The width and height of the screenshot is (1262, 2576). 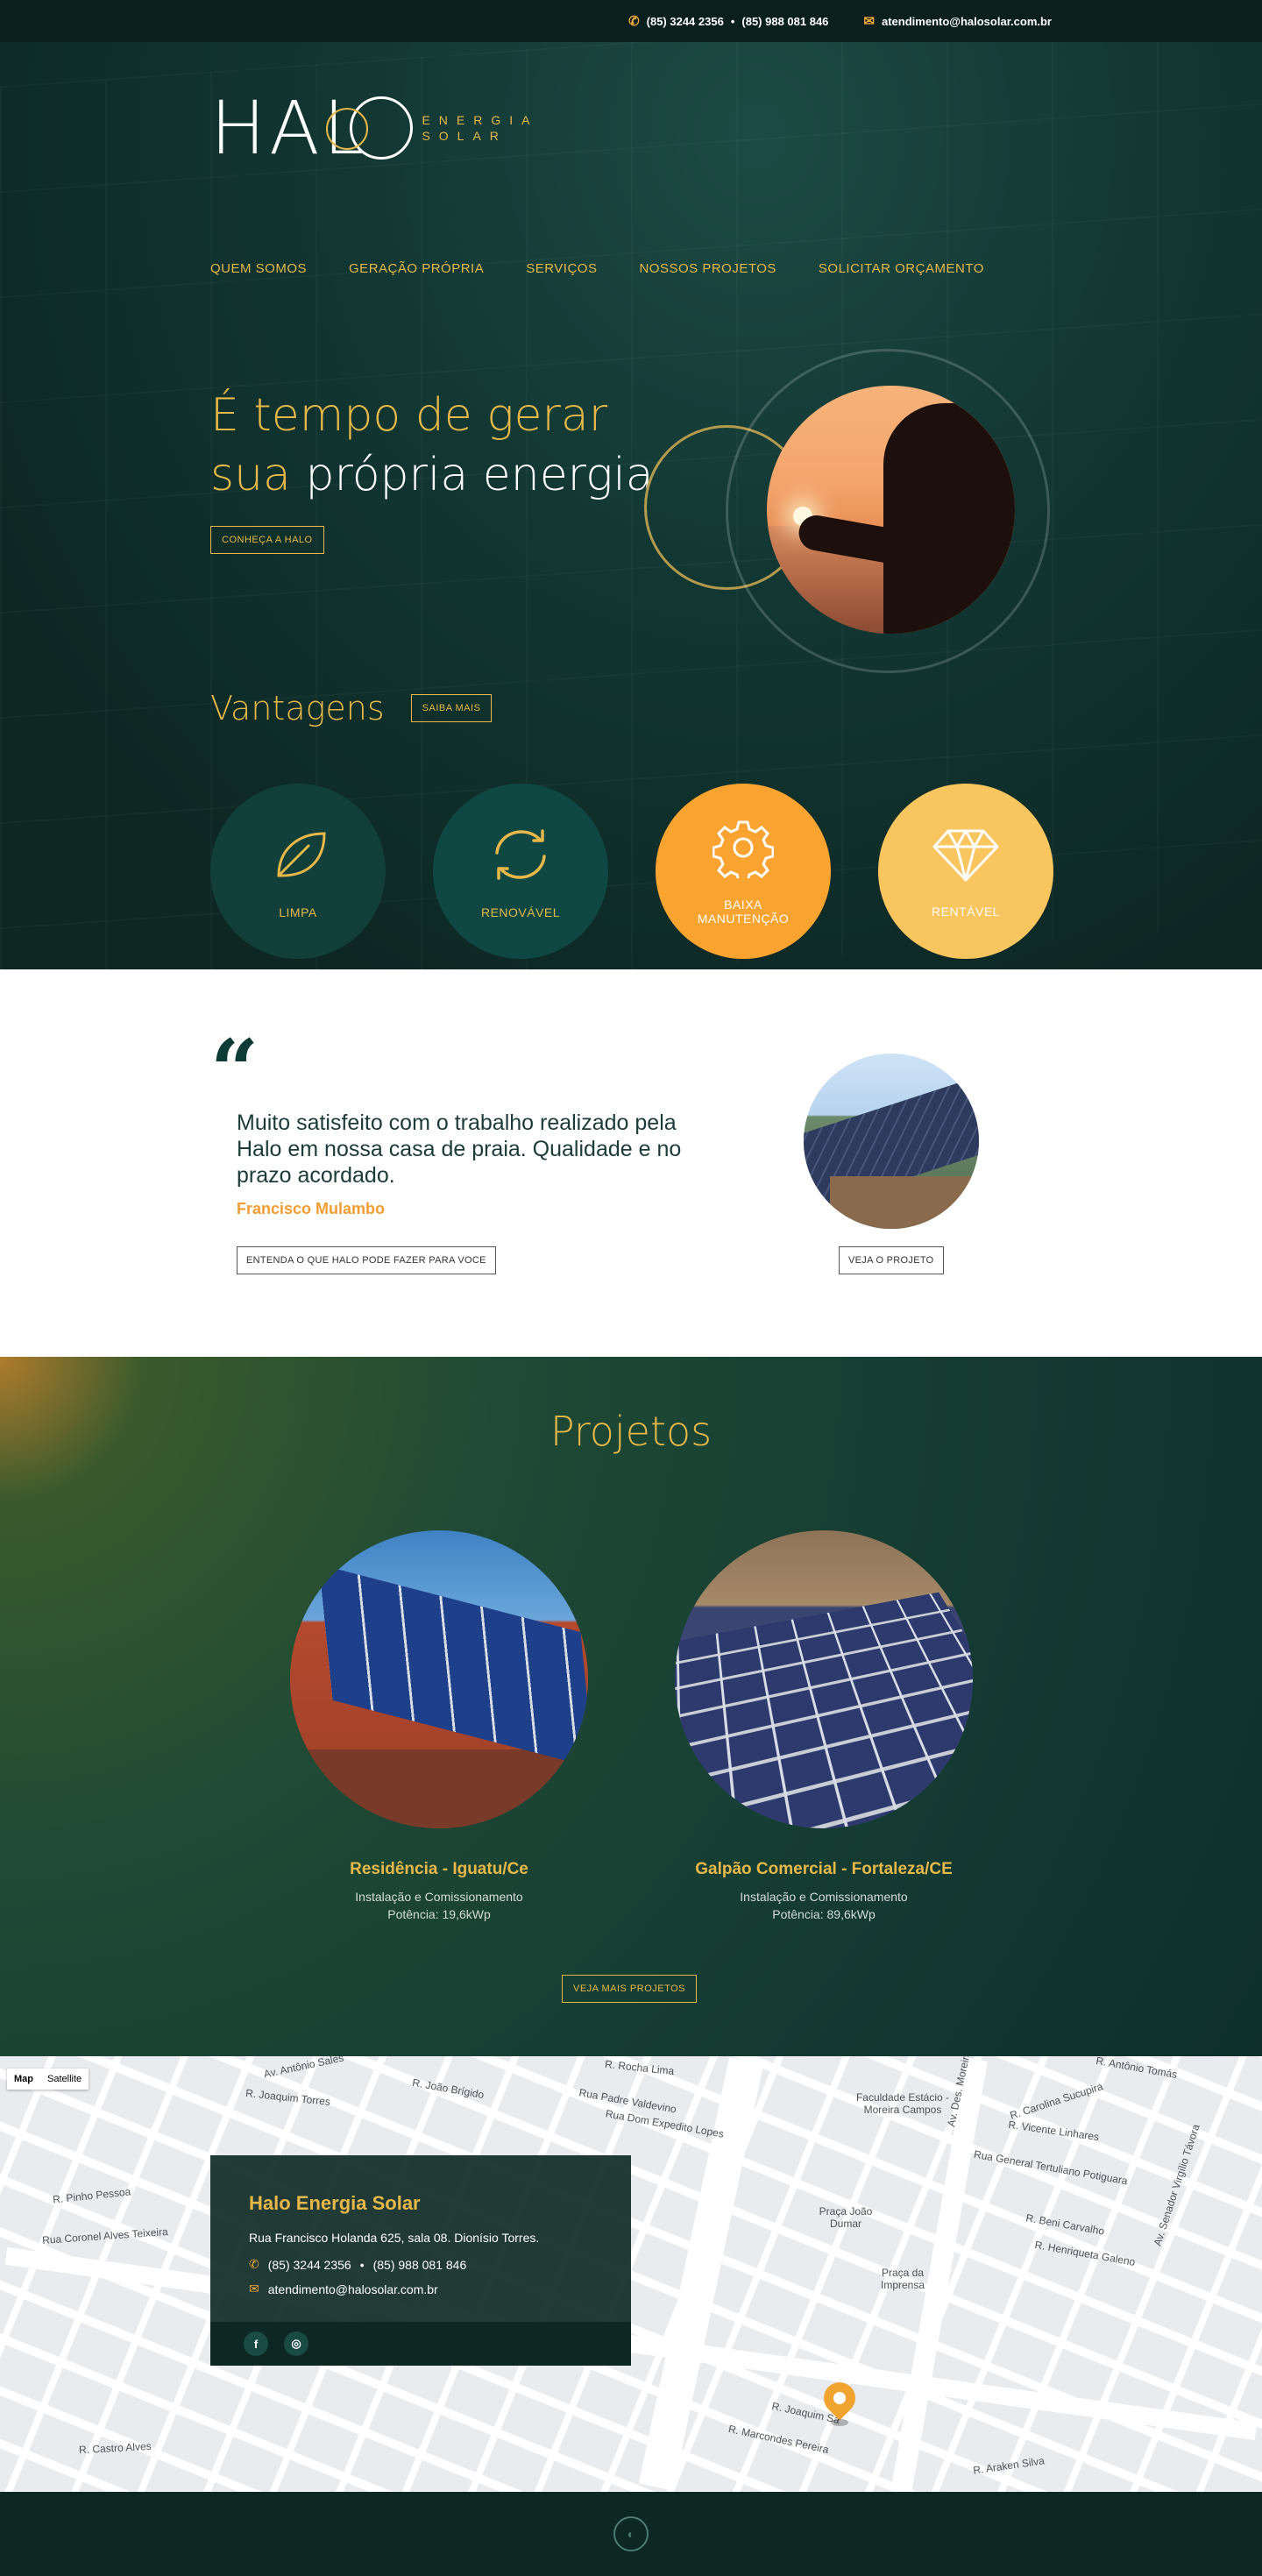 What do you see at coordinates (743, 847) in the screenshot?
I see `gear-icon` at bounding box center [743, 847].